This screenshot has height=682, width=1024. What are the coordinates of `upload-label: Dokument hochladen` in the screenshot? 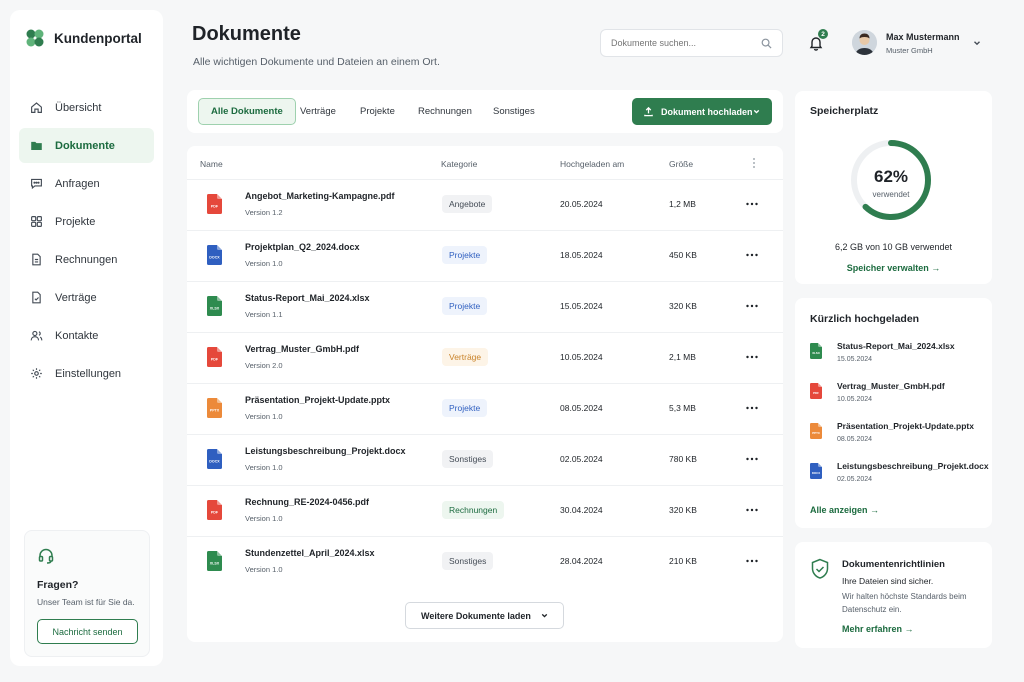 It's located at (707, 111).